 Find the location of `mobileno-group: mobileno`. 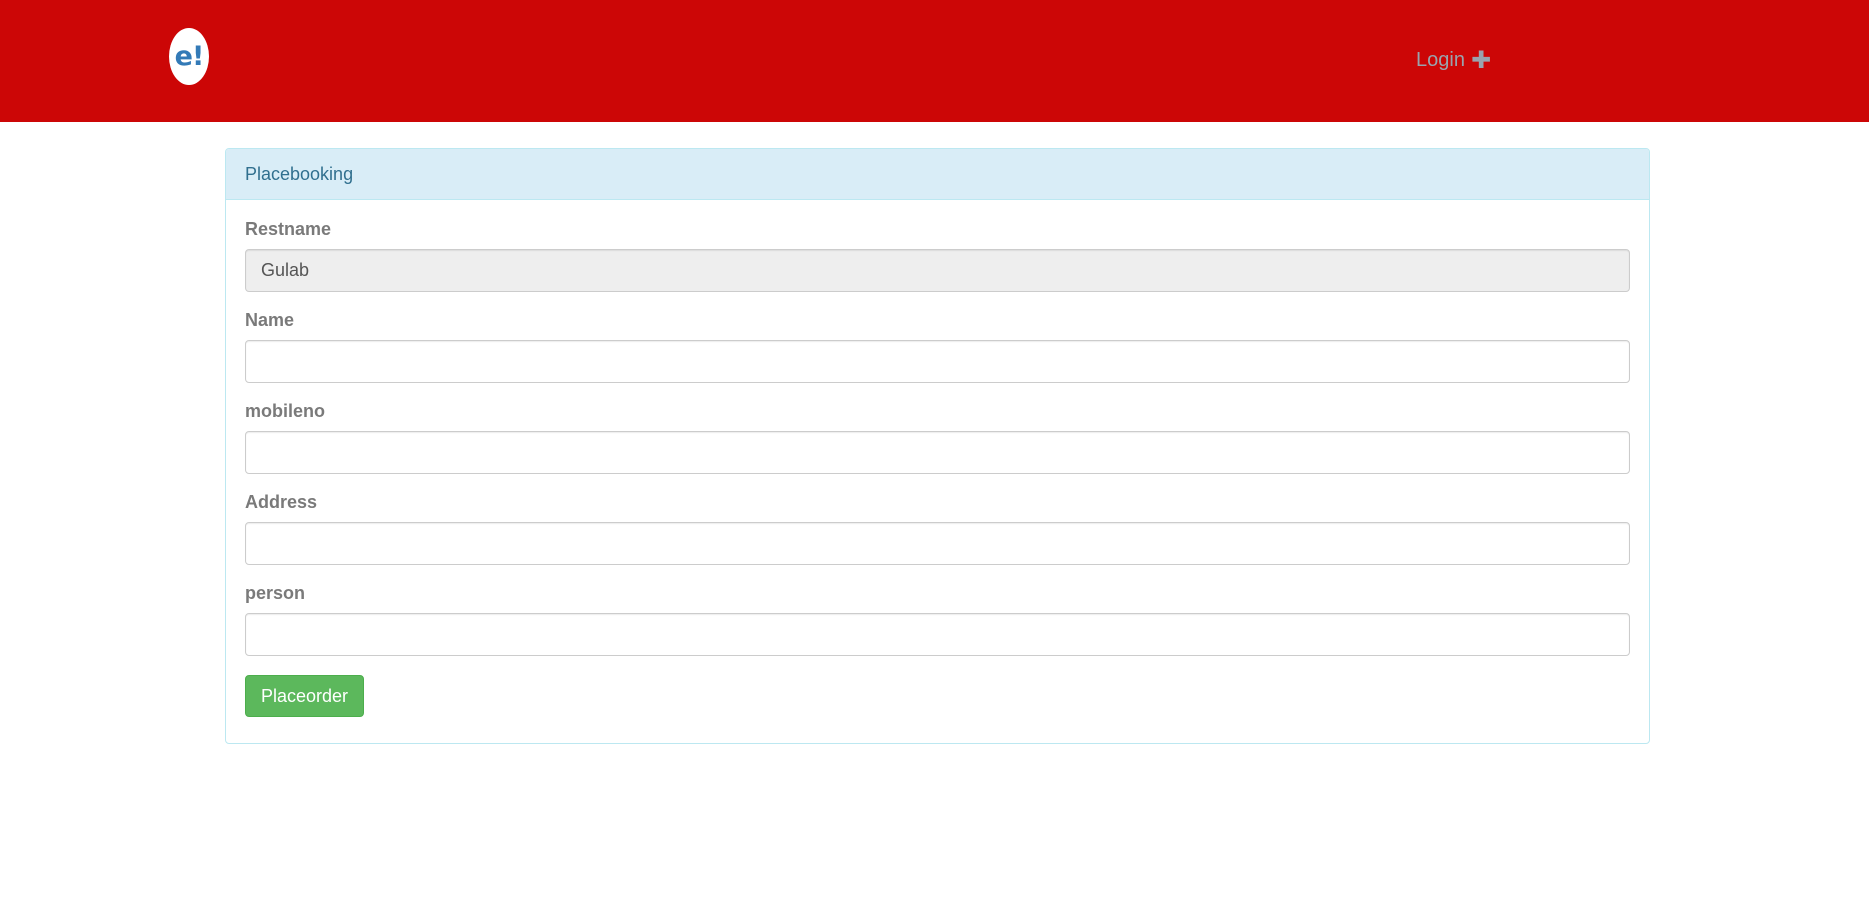

mobileno-group: mobileno is located at coordinates (937, 437).